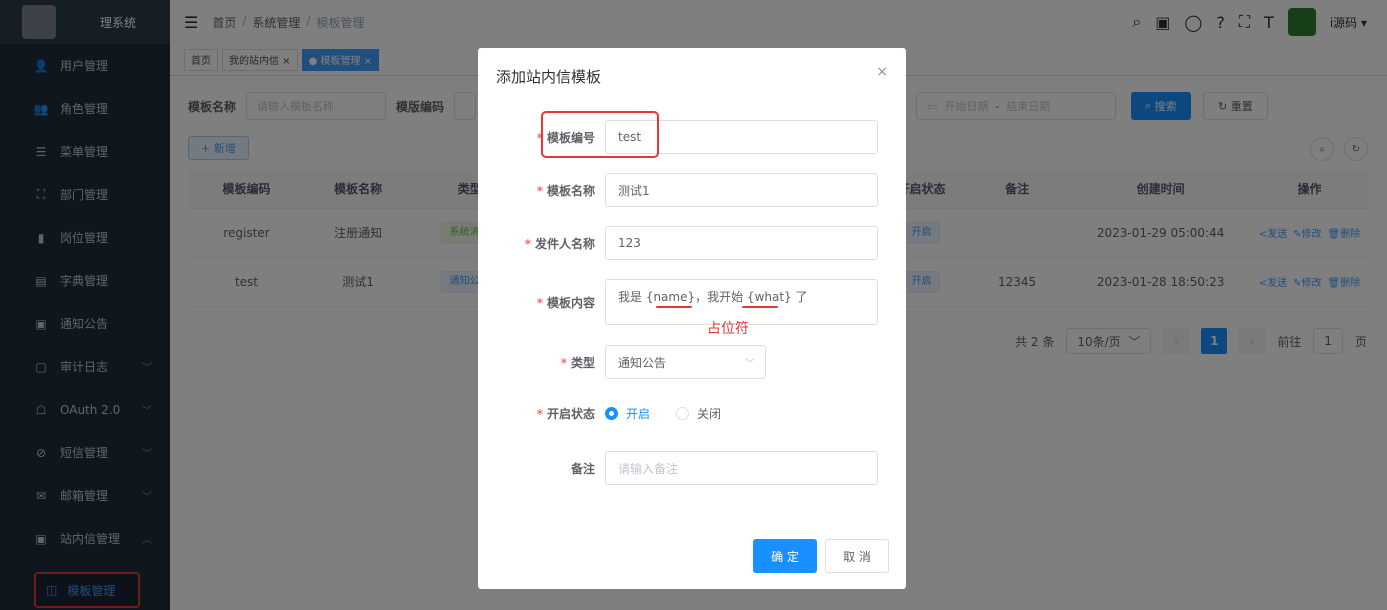 This screenshot has height=610, width=1387. Describe the element at coordinates (857, 556) in the screenshot. I see `cancel-button: 取 消` at that location.